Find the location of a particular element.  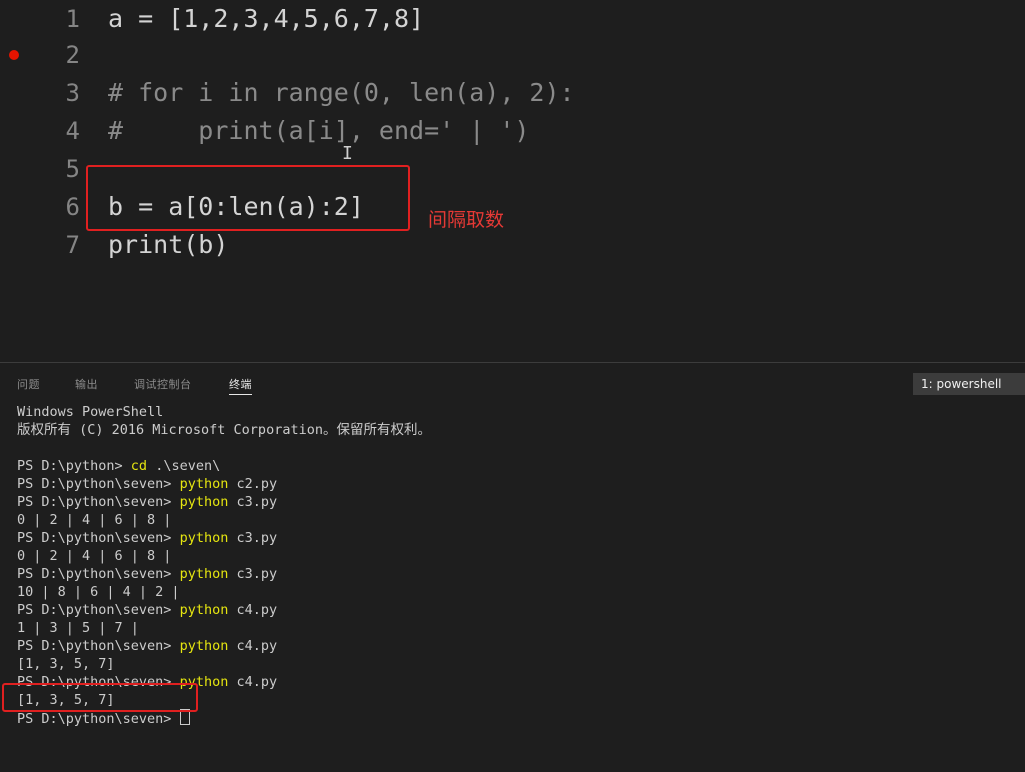

tab-problems: 问题 is located at coordinates (28, 384).